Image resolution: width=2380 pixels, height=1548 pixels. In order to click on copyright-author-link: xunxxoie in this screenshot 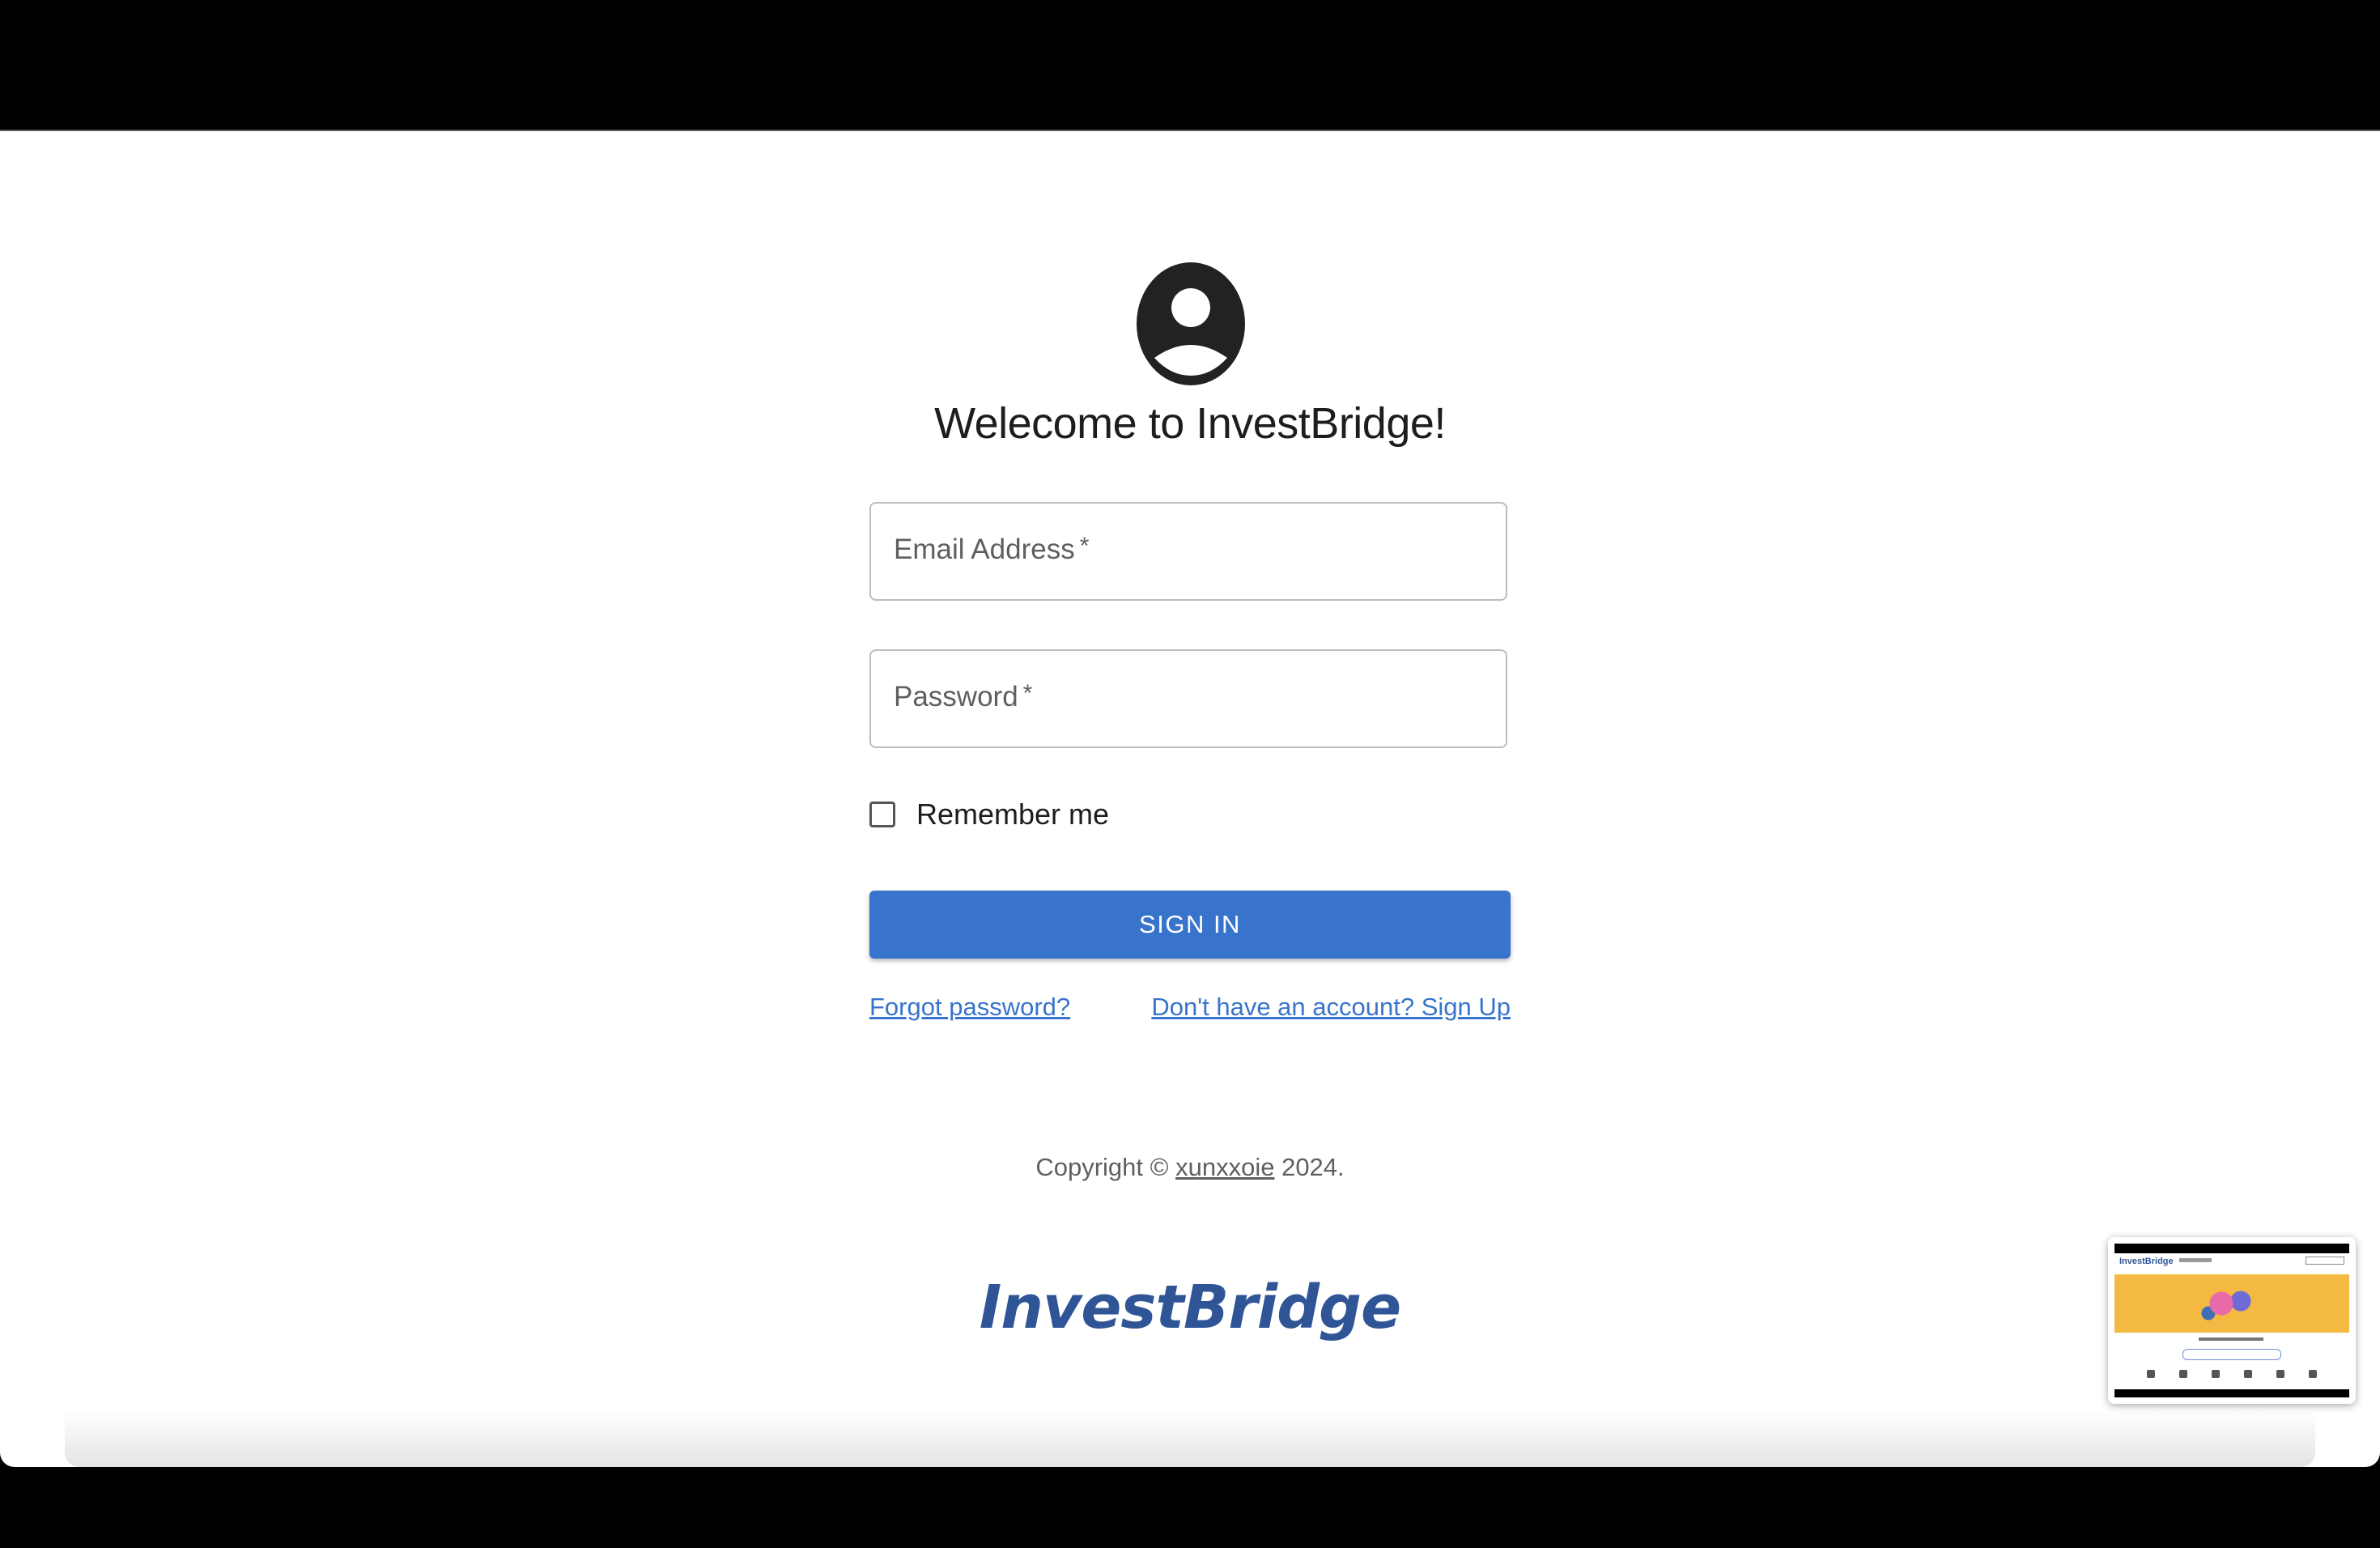, I will do `click(1224, 1167)`.